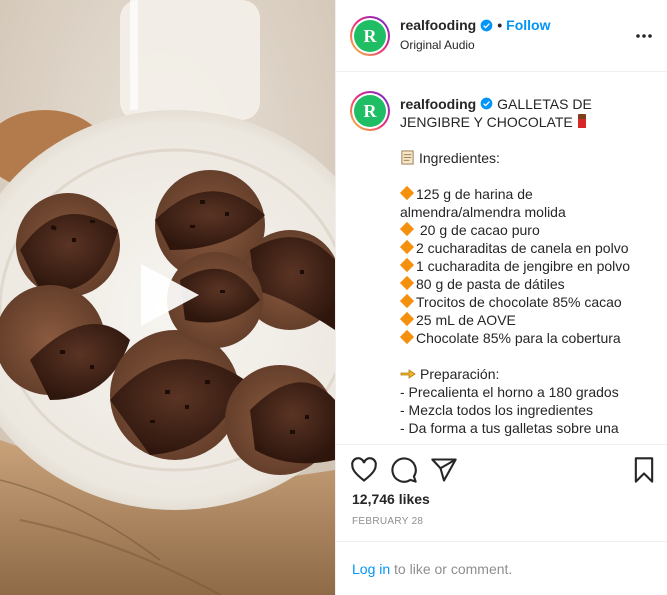  Describe the element at coordinates (438, 25) in the screenshot. I see `username: realfooding` at that location.